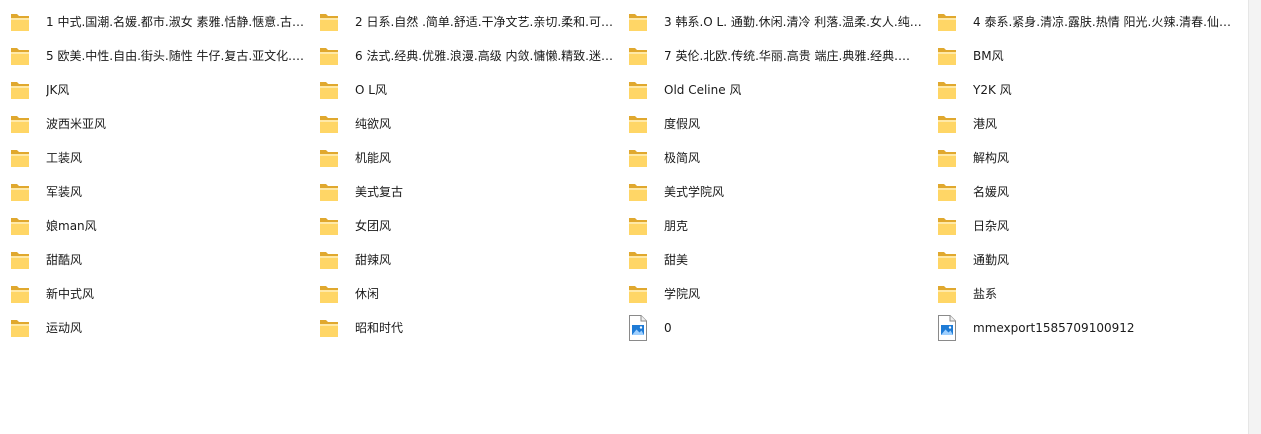  What do you see at coordinates (58, 90) in the screenshot?
I see `item-name: JK风` at bounding box center [58, 90].